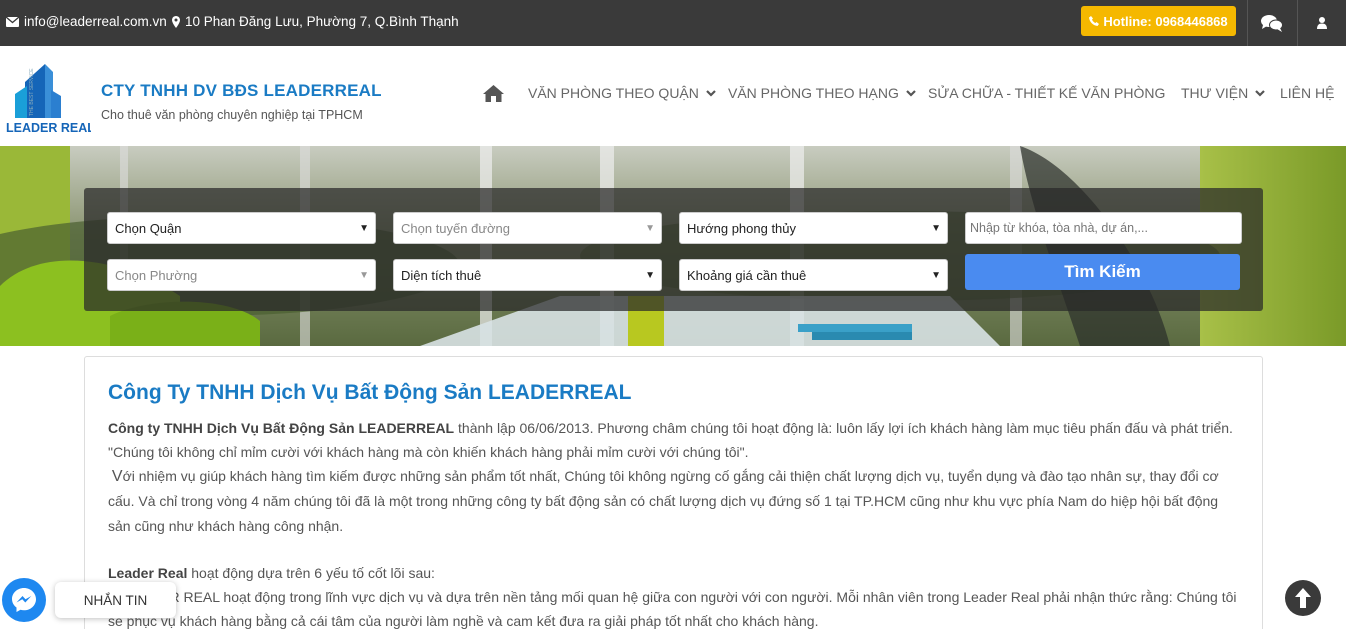 Image resolution: width=1346 pixels, height=629 pixels. What do you see at coordinates (48, 128) in the screenshot?
I see `logo-text: LEADER REAL` at bounding box center [48, 128].